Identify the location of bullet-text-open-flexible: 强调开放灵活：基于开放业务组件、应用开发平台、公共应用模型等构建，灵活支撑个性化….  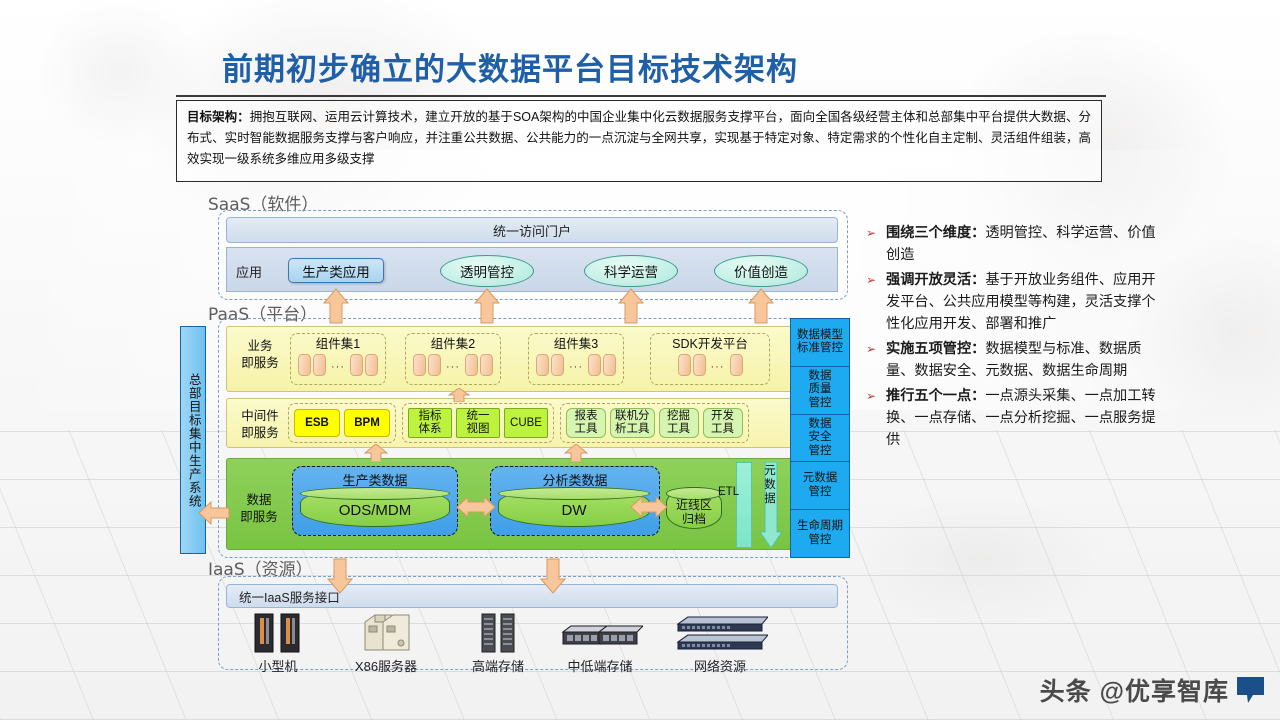
(1026, 302).